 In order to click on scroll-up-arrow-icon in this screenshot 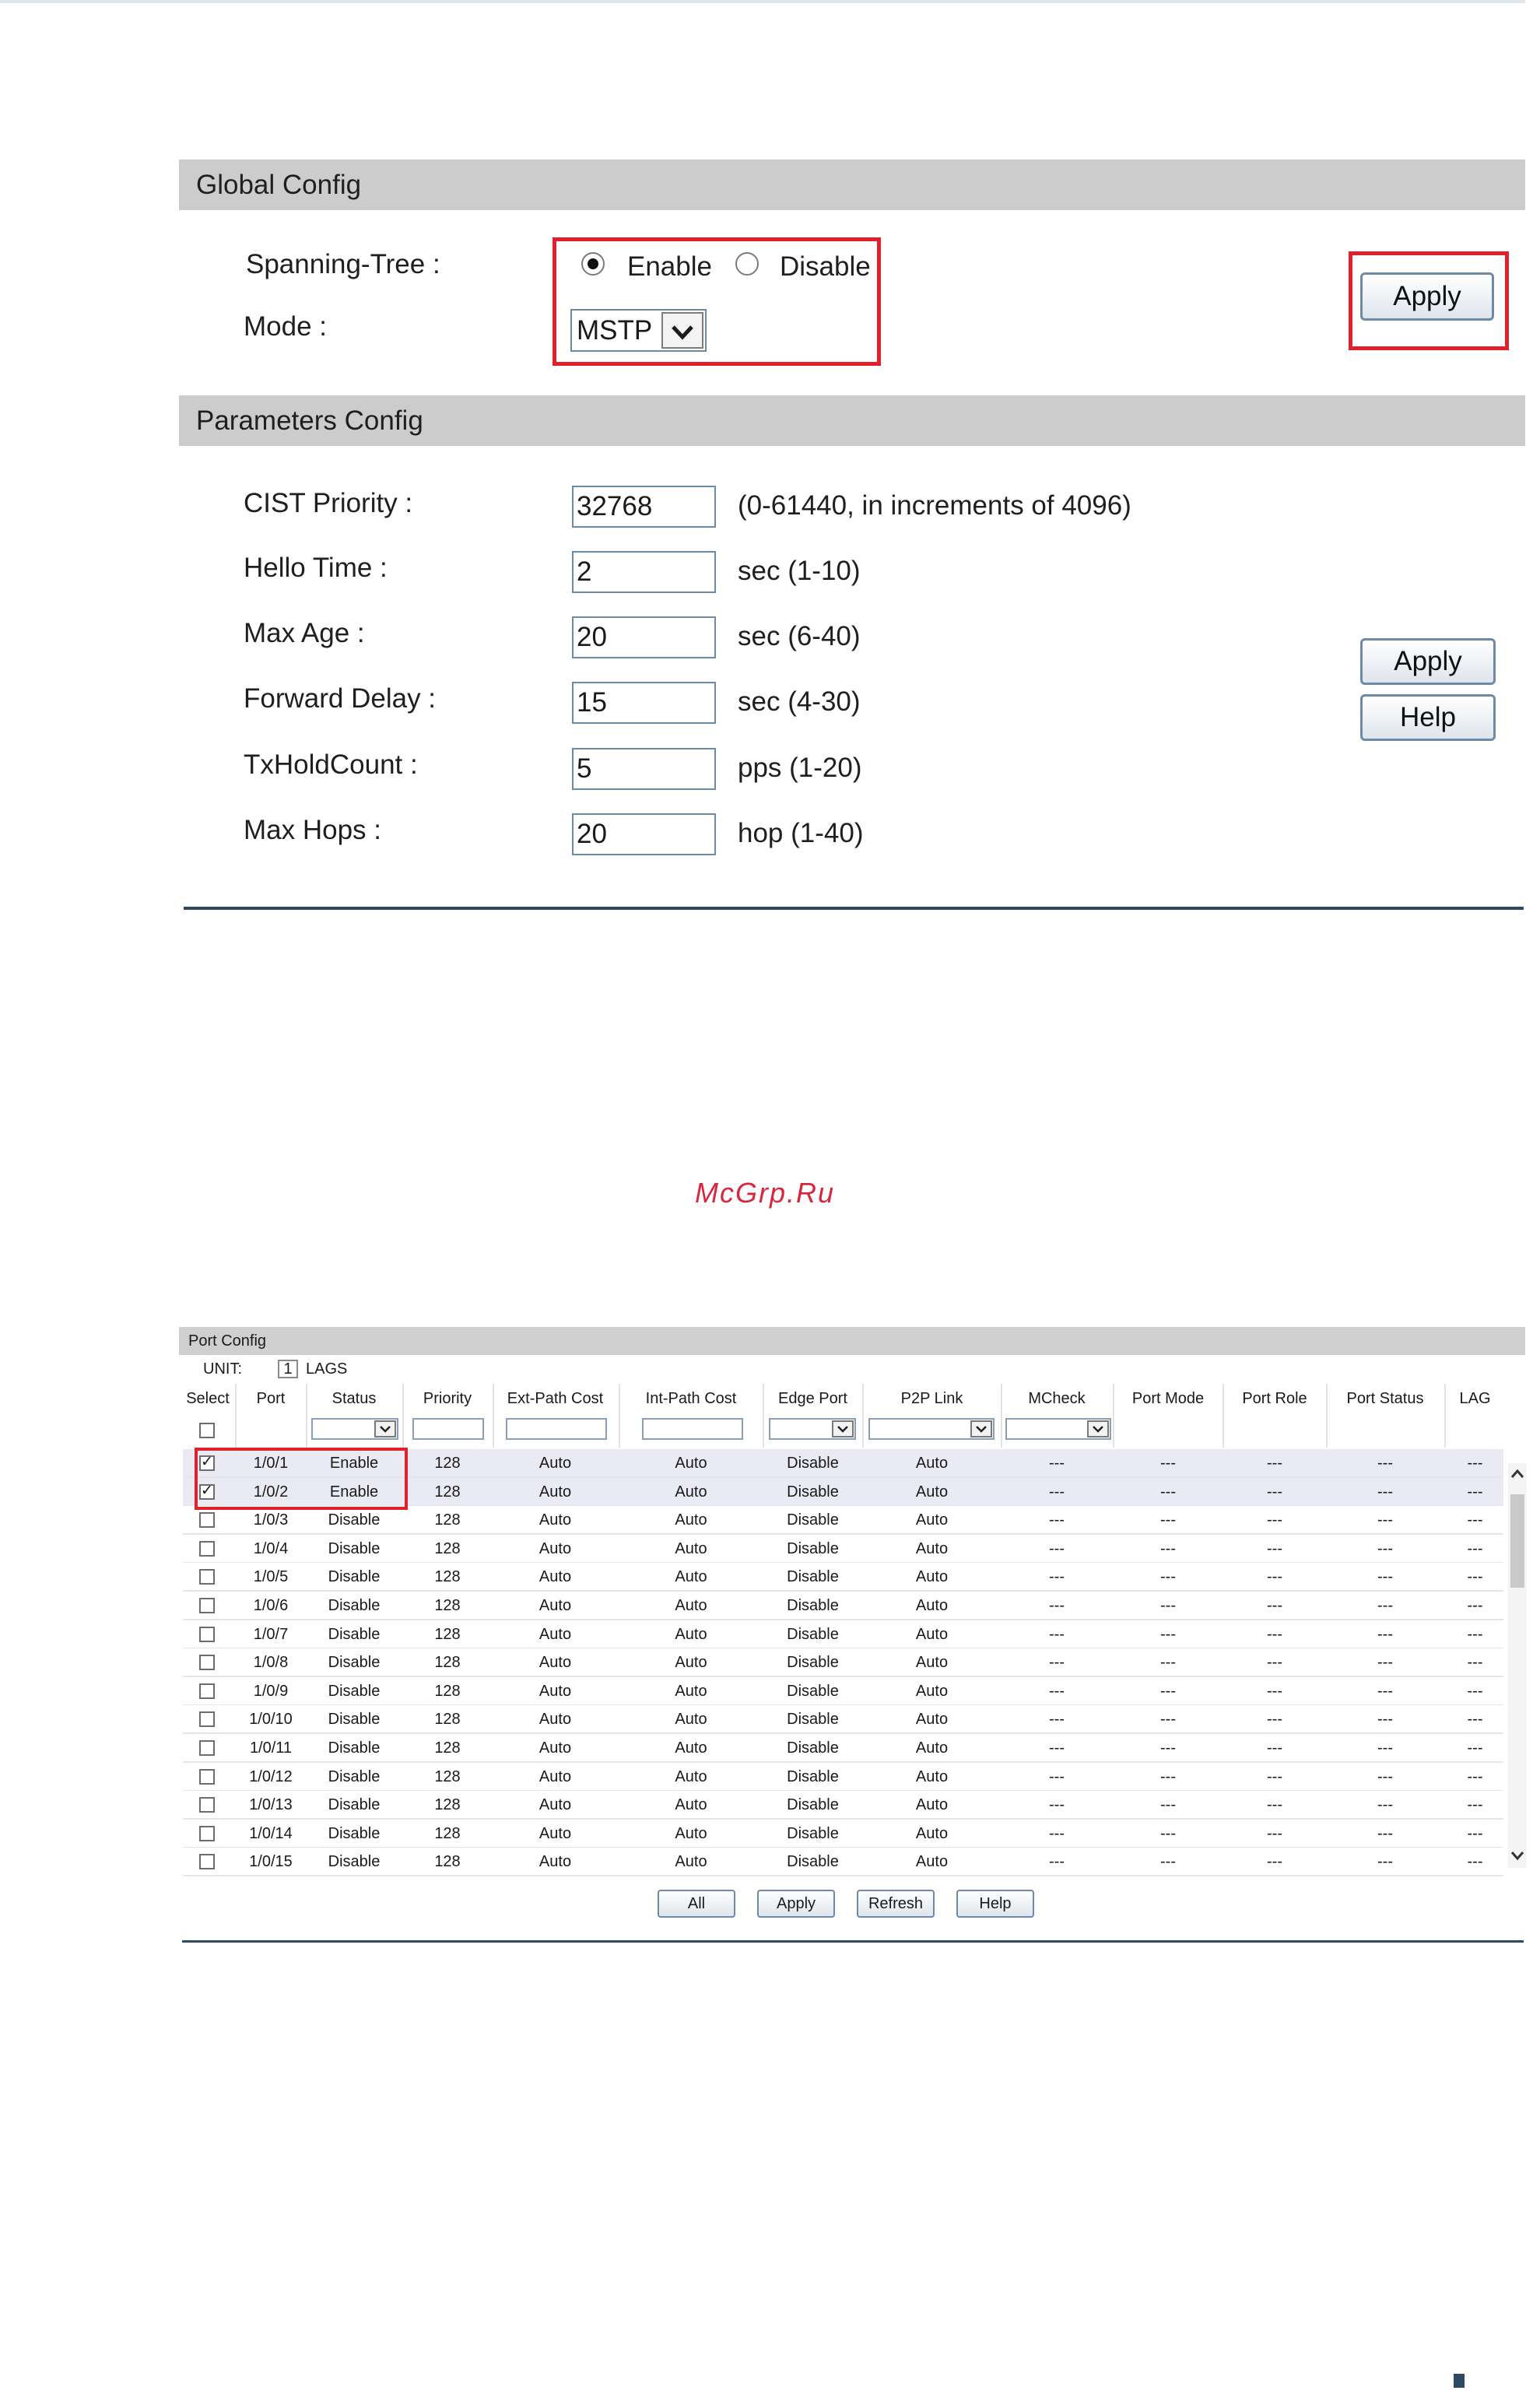, I will do `click(1517, 1475)`.